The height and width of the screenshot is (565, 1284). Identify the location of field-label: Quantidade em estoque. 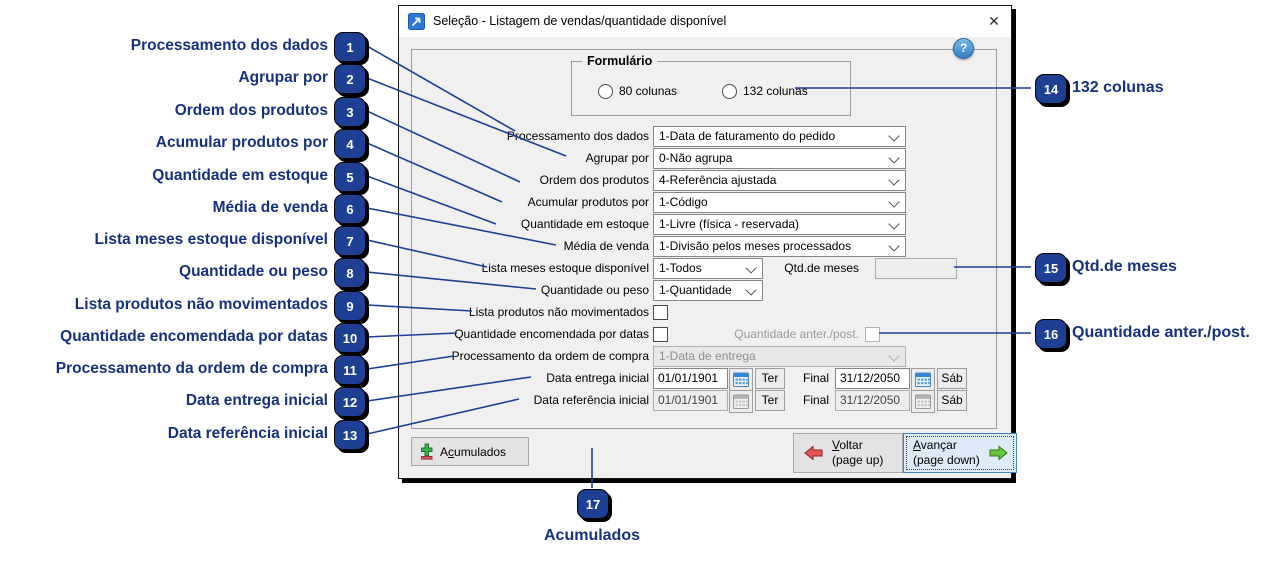
(584, 224).